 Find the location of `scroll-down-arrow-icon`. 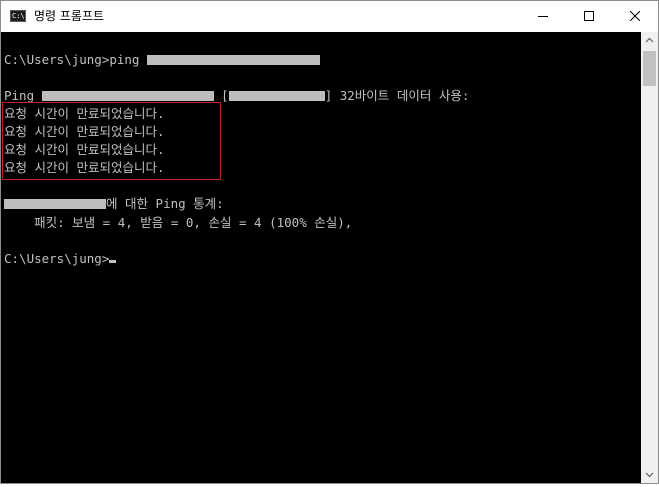

scroll-down-arrow-icon is located at coordinates (649, 475).